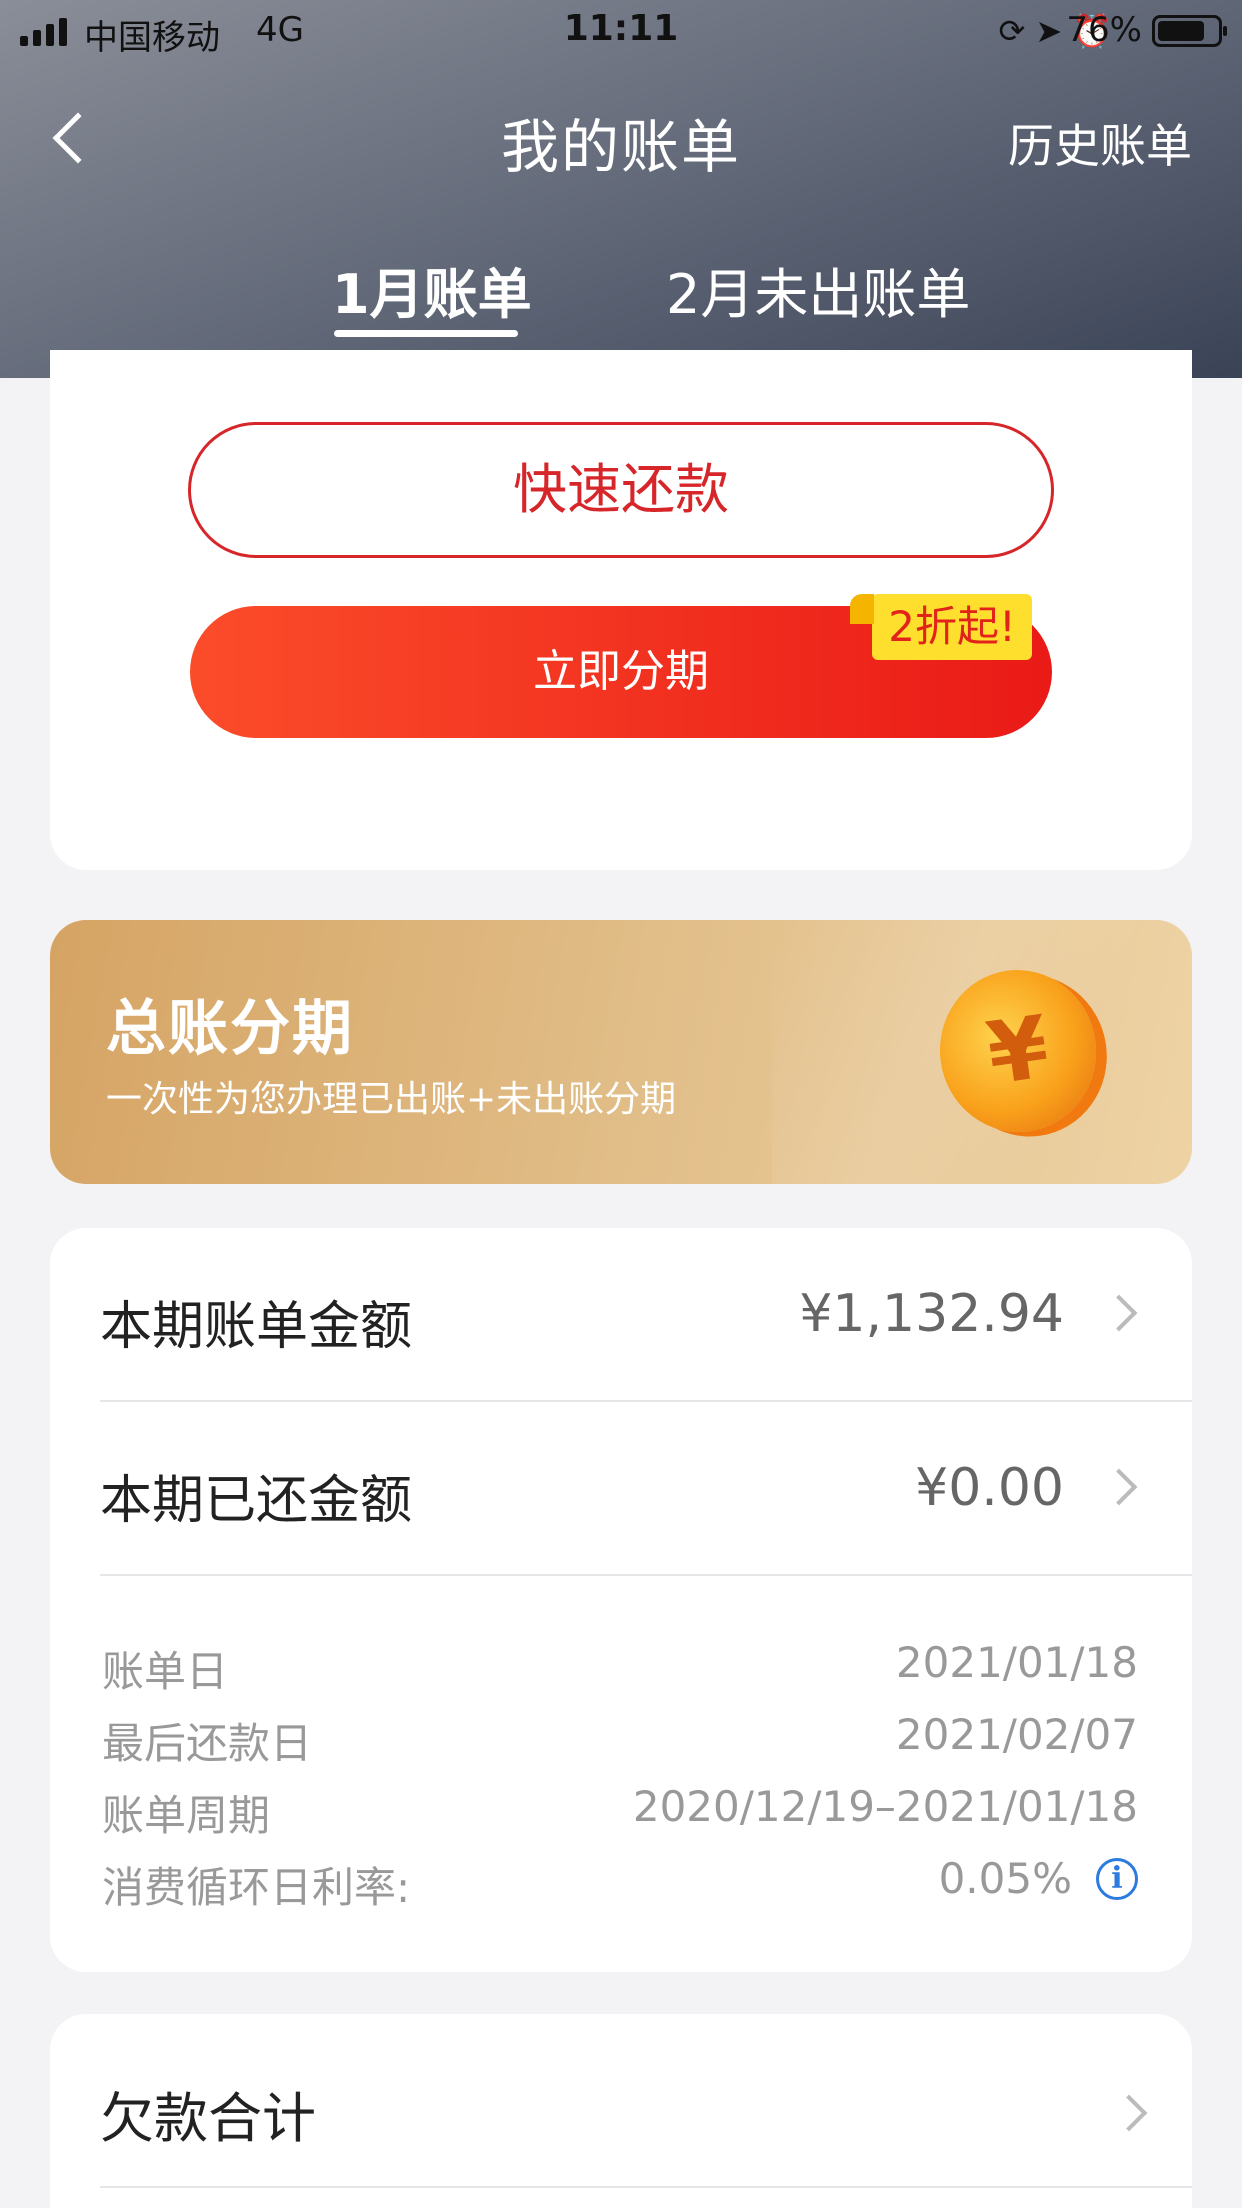 This screenshot has width=1242, height=2208. Describe the element at coordinates (208, 2118) in the screenshot. I see `total-debt-label: 欠款合计` at that location.